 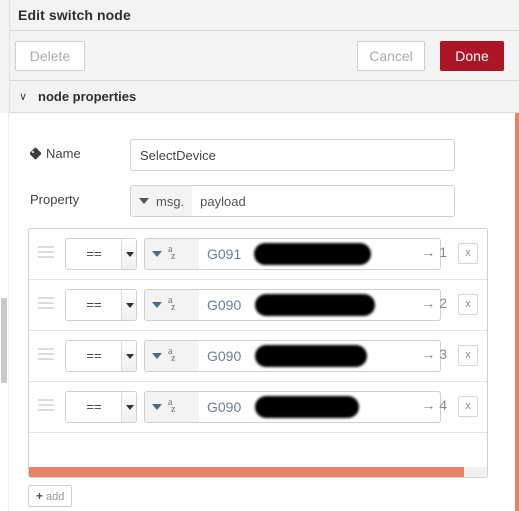 I want to click on rule-row: == a z G090 → 3x, so click(x=258, y=356).